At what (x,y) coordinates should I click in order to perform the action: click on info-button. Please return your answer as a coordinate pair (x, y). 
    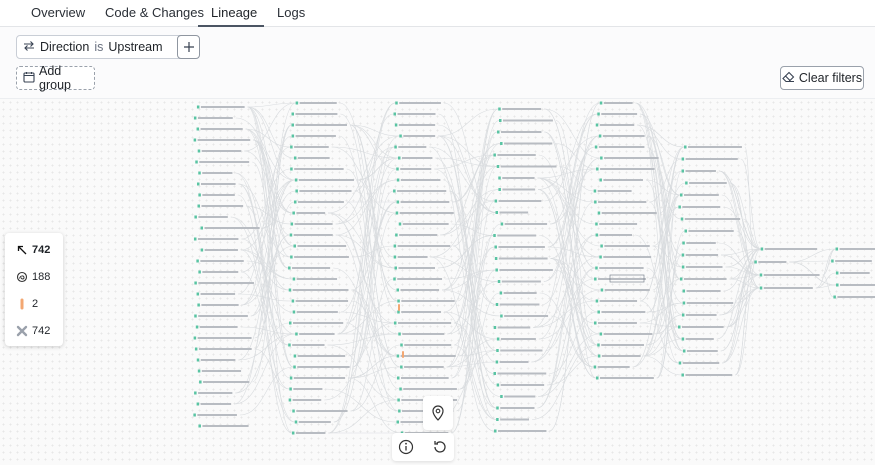
    Looking at the image, I should click on (406, 447).